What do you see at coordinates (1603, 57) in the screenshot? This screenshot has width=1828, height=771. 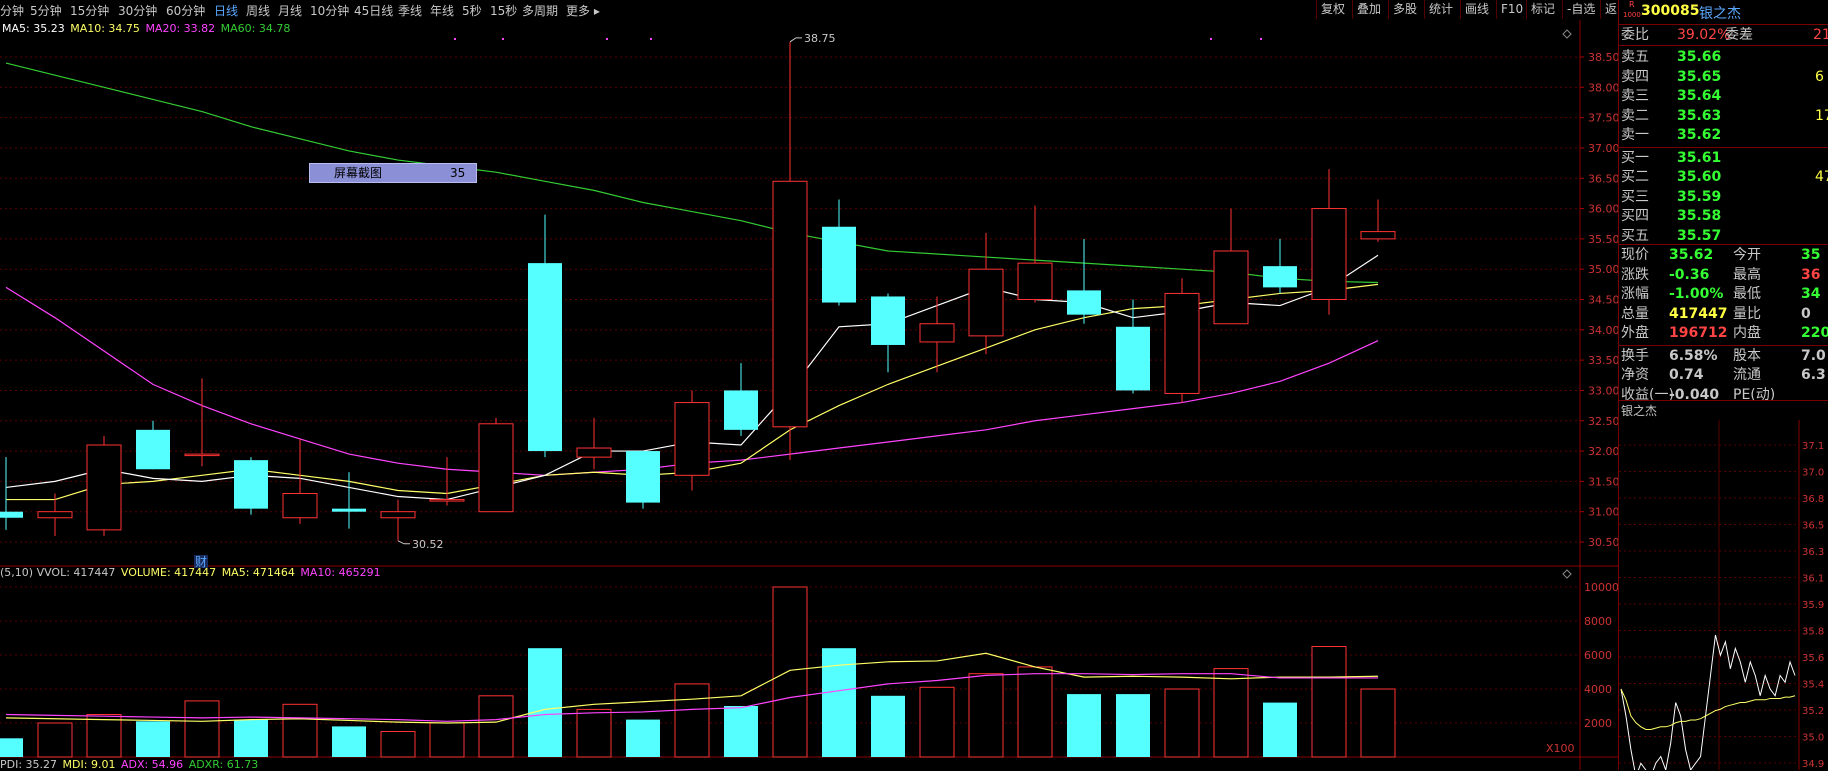 I see `price-tick-label: 38.50` at bounding box center [1603, 57].